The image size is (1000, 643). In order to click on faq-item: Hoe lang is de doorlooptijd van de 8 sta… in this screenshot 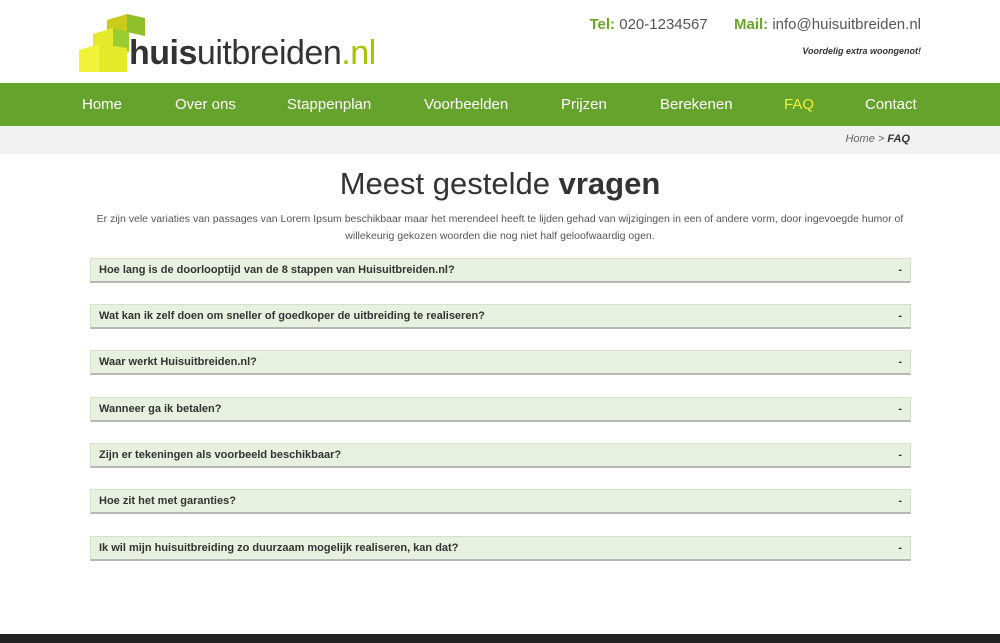, I will do `click(500, 270)`.